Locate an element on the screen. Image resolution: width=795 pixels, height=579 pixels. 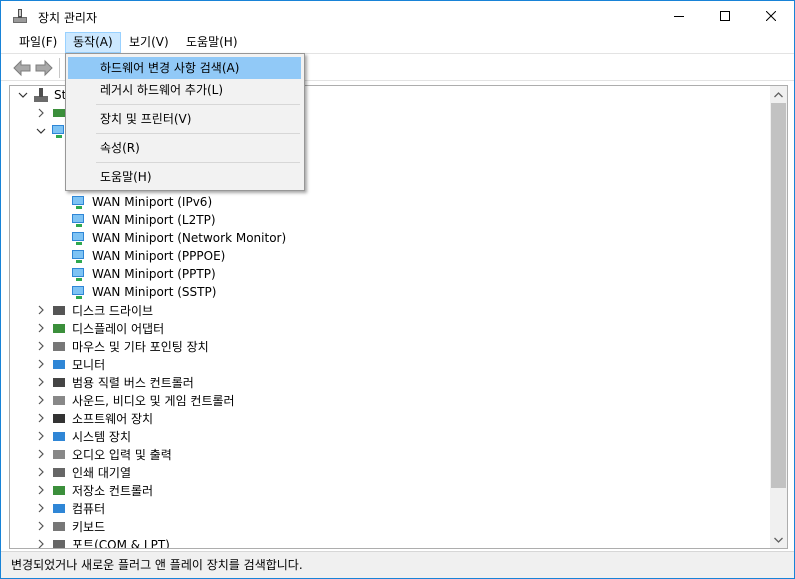
printer-icon is located at coordinates (59, 472).